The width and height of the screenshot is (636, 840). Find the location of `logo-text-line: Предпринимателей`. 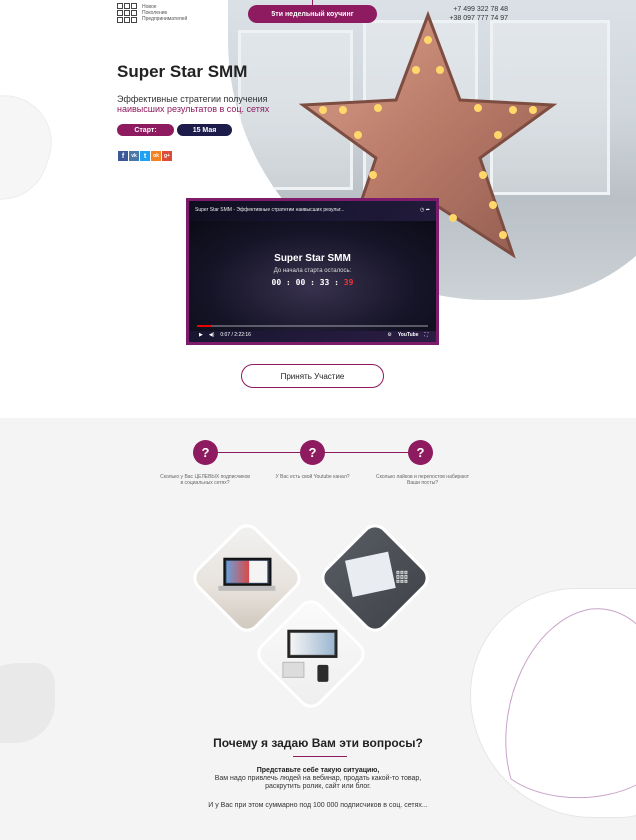

logo-text-line: Предпринимателей is located at coordinates (165, 19).